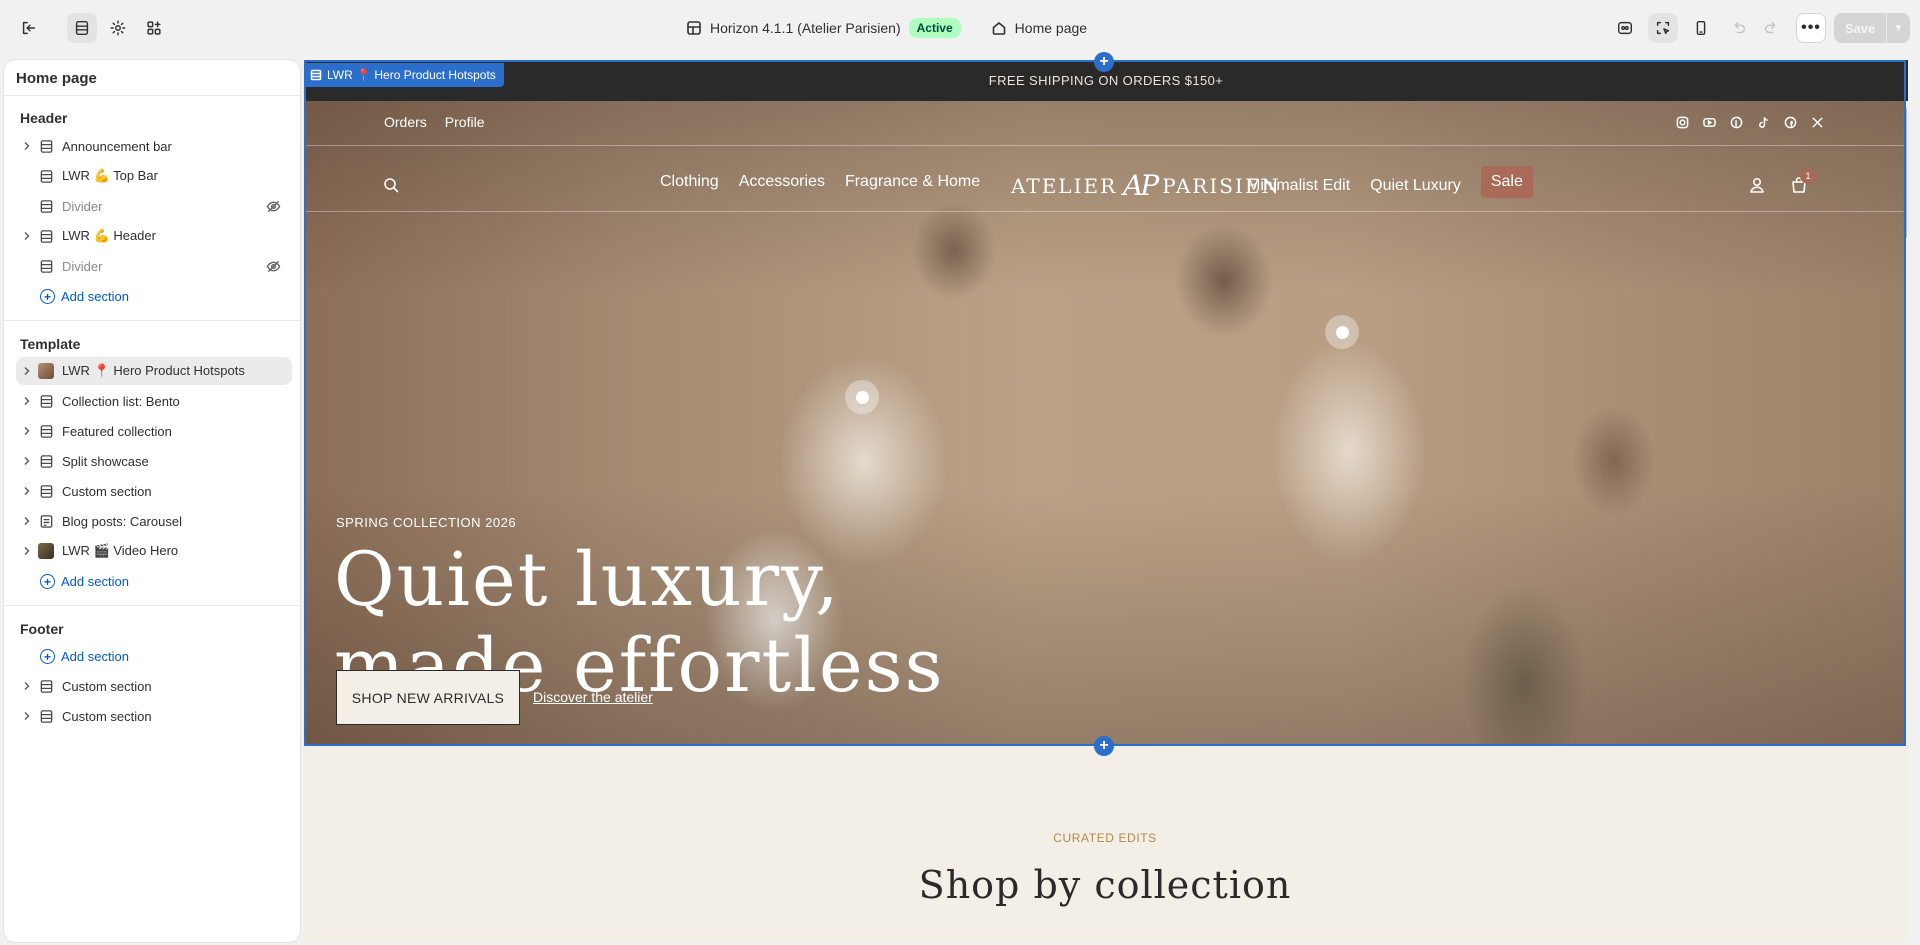 The height and width of the screenshot is (945, 1920). What do you see at coordinates (1064, 185) in the screenshot?
I see `logo-text-left: ATELIER` at bounding box center [1064, 185].